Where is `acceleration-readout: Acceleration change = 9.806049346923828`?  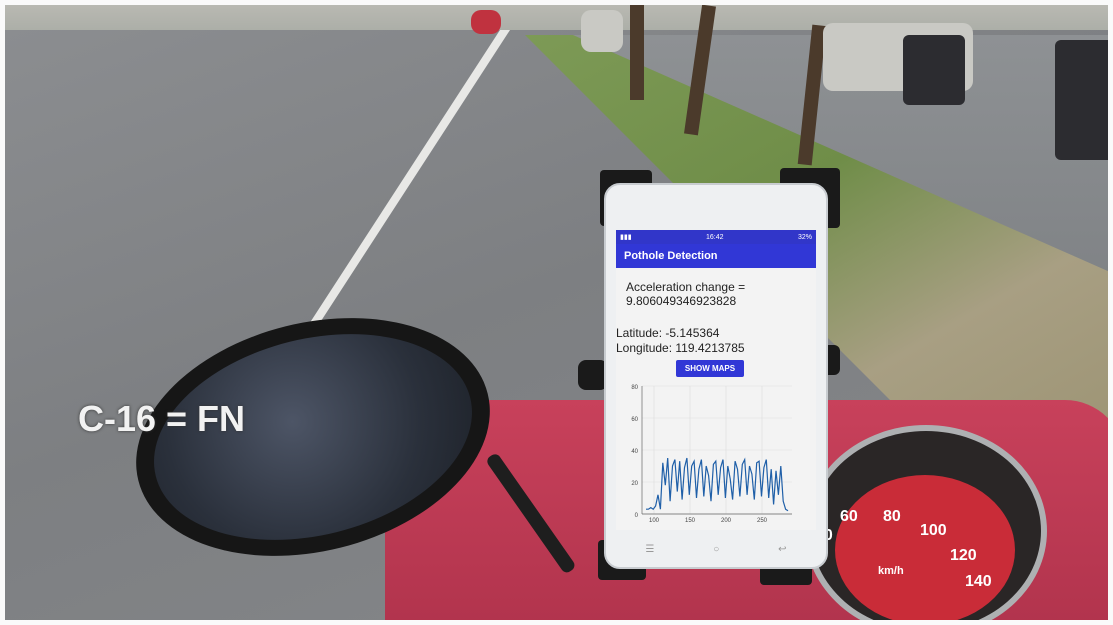 acceleration-readout: Acceleration change = 9.806049346923828 is located at coordinates (721, 294).